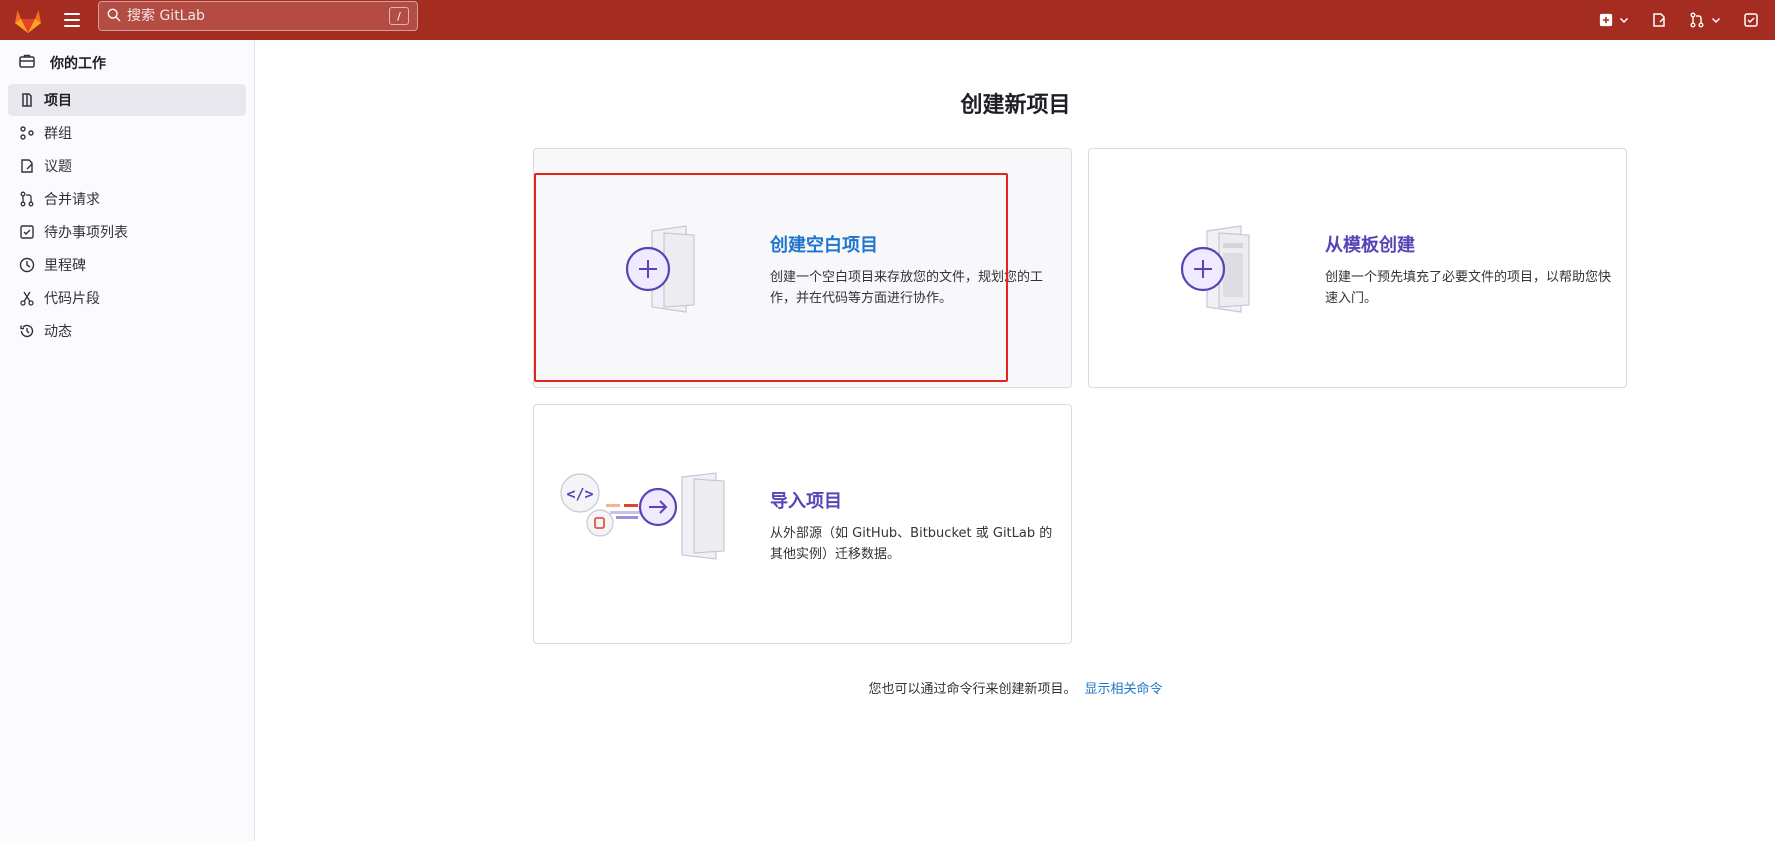 This screenshot has width=1775, height=841. Describe the element at coordinates (58, 101) in the screenshot. I see `sidebar-item-label: 项目` at that location.